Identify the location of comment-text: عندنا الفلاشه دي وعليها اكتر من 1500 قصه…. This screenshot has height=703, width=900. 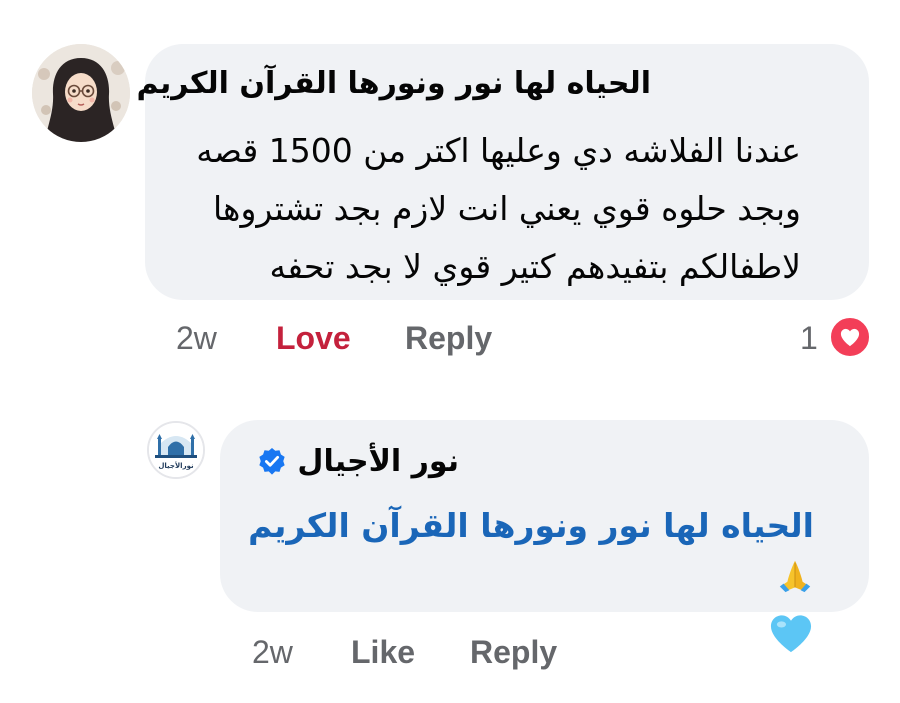
(498, 208).